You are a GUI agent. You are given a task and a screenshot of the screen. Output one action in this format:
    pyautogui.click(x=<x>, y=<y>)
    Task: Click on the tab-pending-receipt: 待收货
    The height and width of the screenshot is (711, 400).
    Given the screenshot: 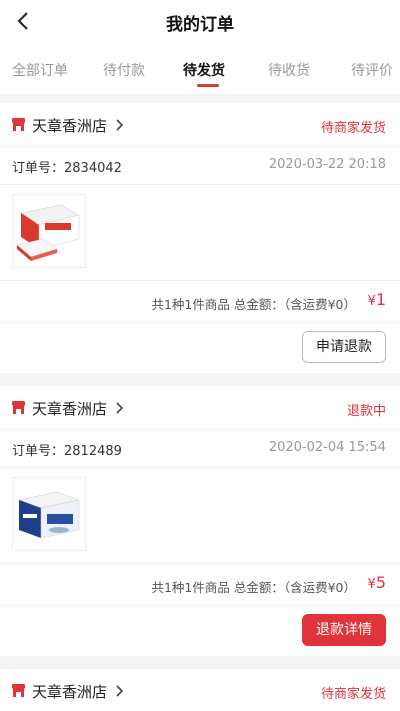 What is the action you would take?
    pyautogui.click(x=289, y=70)
    